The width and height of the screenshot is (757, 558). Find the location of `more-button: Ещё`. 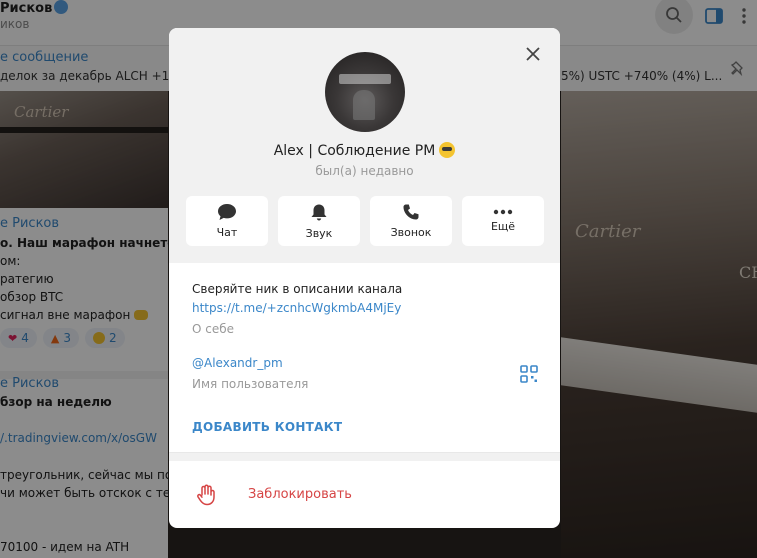

more-button: Ещё is located at coordinates (503, 221).